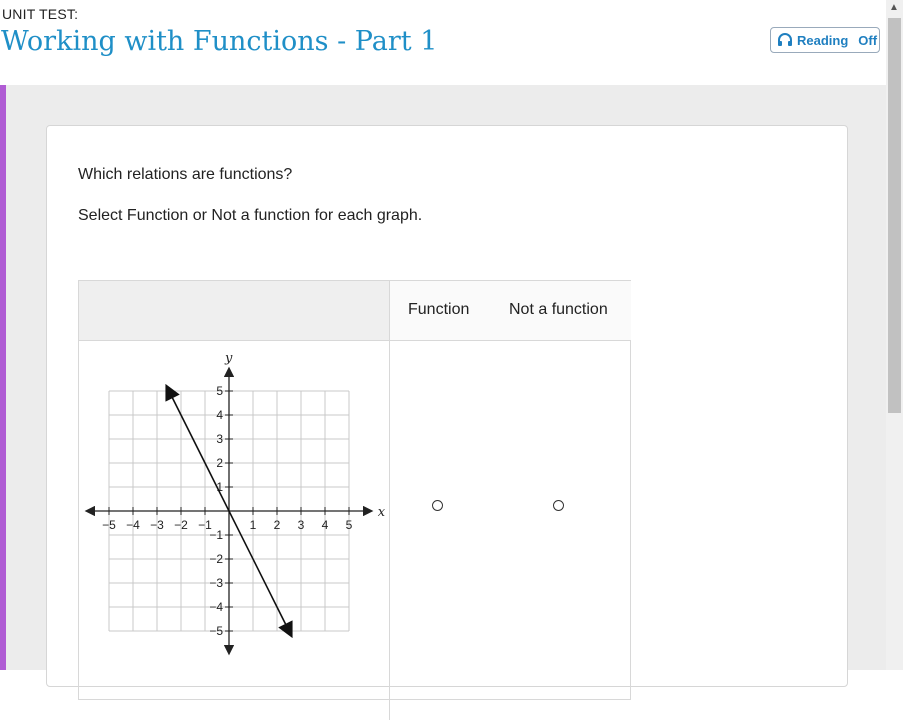 This screenshot has width=903, height=720. What do you see at coordinates (277, 525) in the screenshot?
I see `x-tick-label: 2` at bounding box center [277, 525].